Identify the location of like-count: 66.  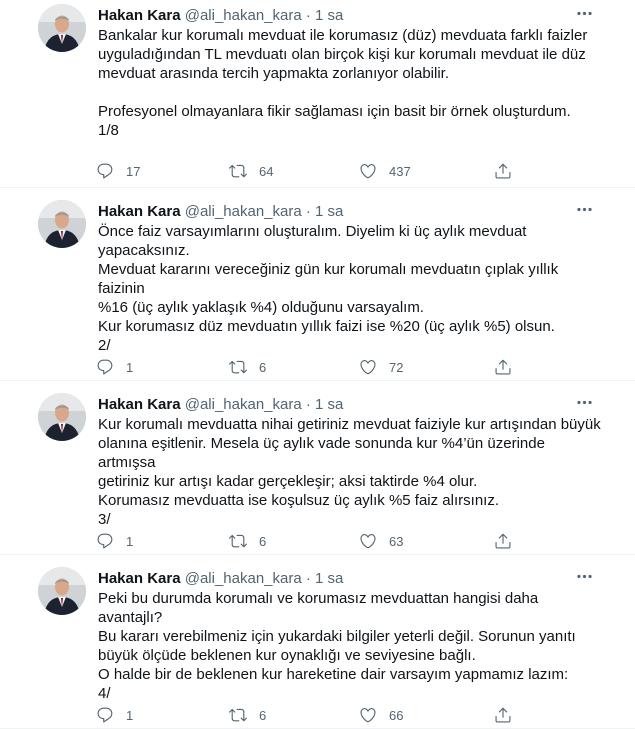
(396, 715).